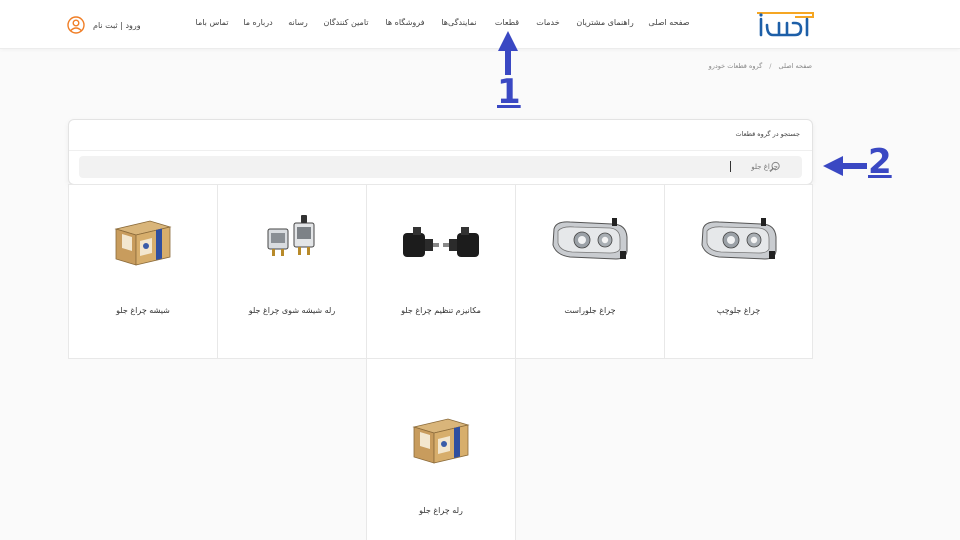 The image size is (960, 540). I want to click on nav-dealers: نمایندگی‌ها, so click(458, 22).